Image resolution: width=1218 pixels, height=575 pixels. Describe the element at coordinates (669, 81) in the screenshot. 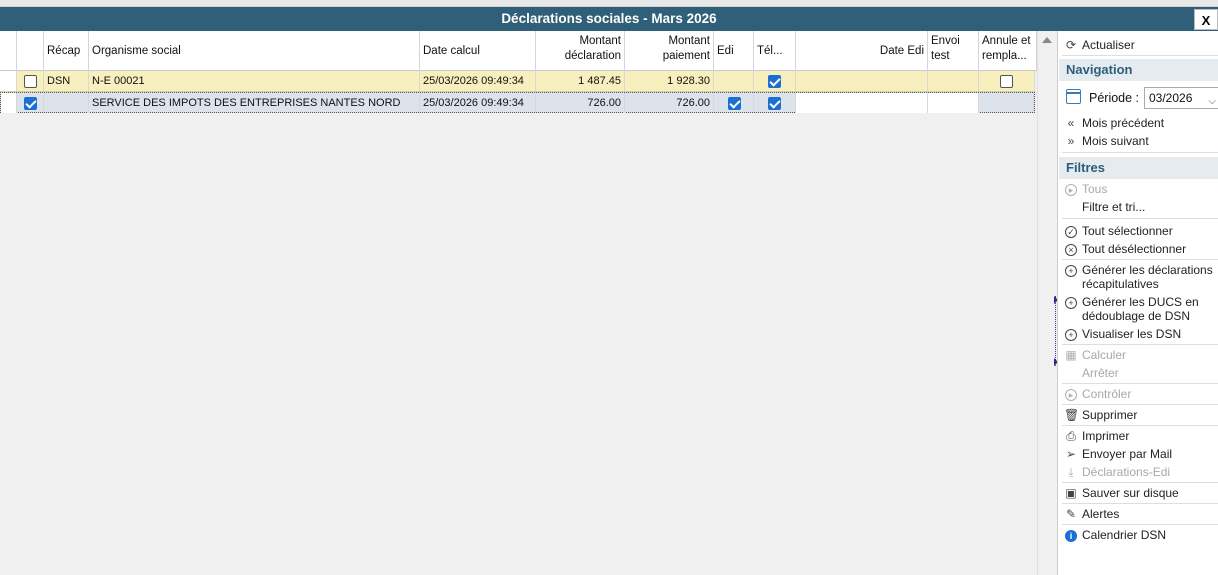

I see `cell-montant-paiement: 1 928.30` at that location.